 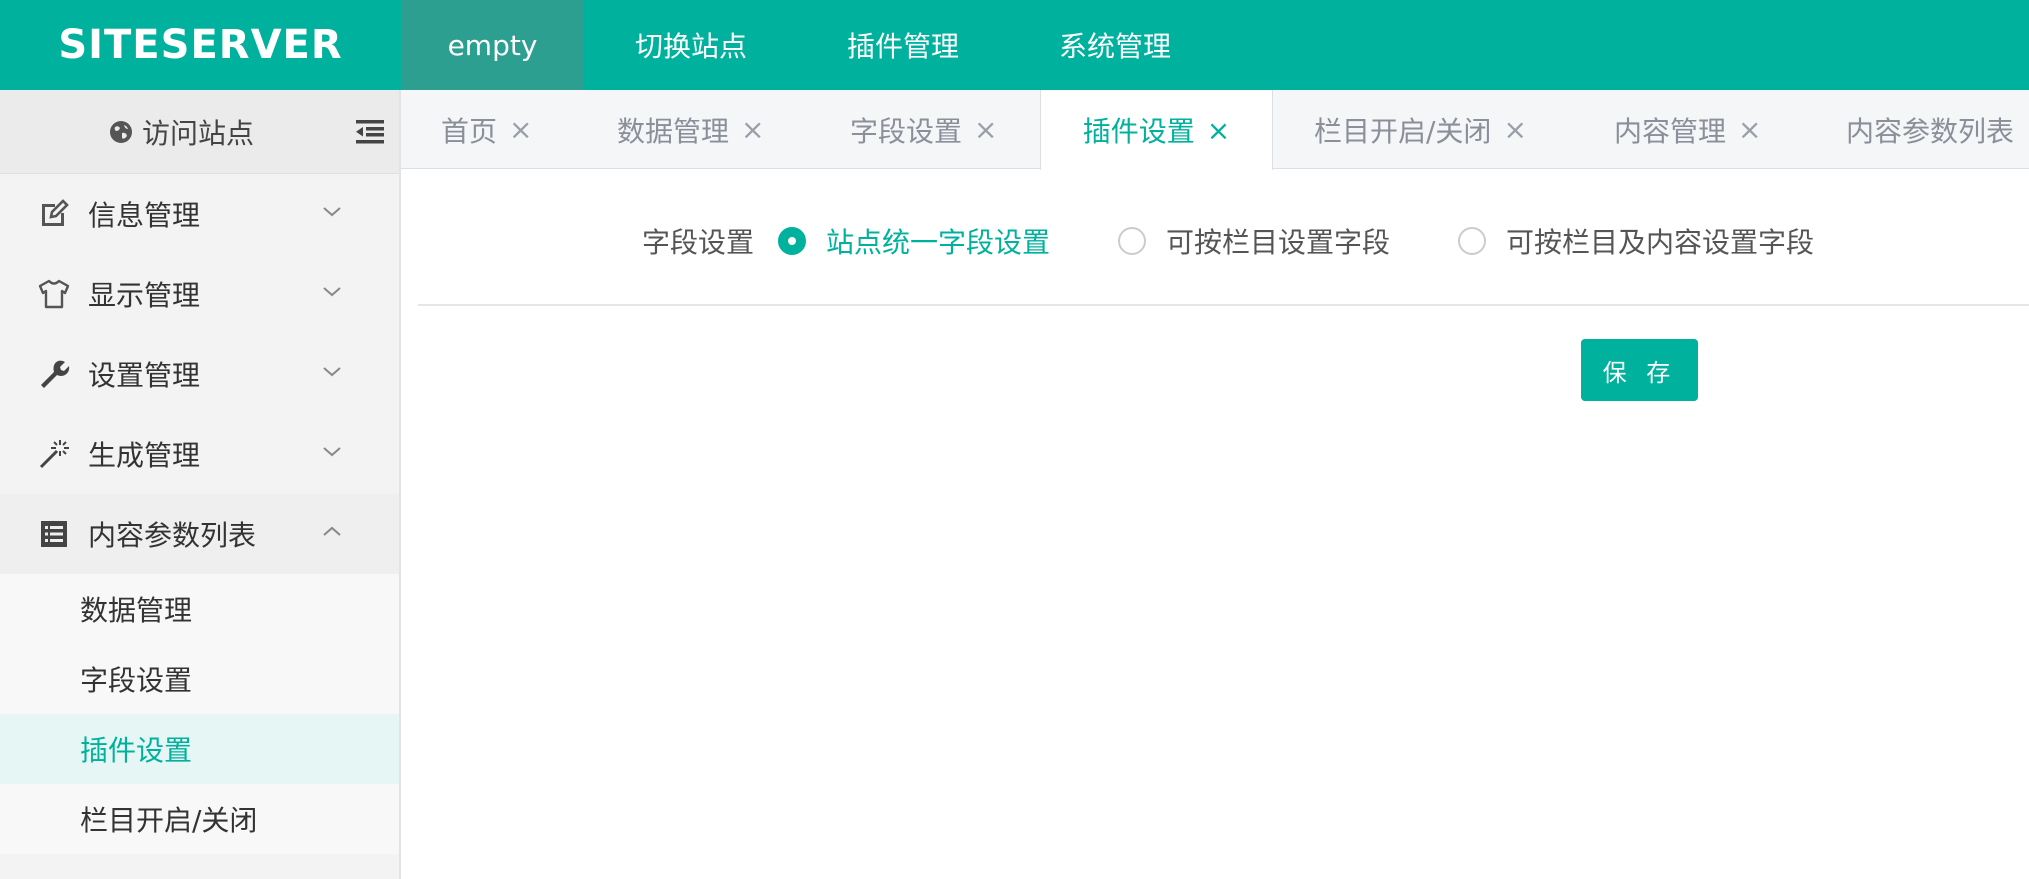 I want to click on globe-icon, so click(x=121, y=132).